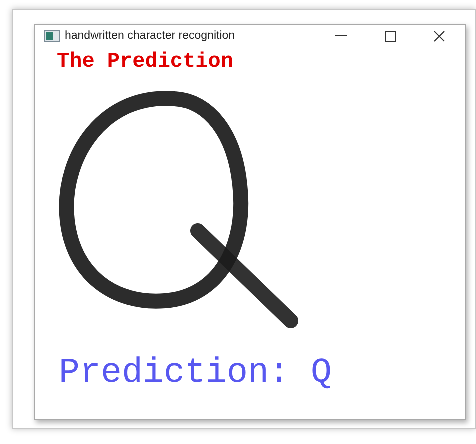 The image size is (476, 444). Describe the element at coordinates (195, 373) in the screenshot. I see `prediction-text: Prediction: Q` at that location.